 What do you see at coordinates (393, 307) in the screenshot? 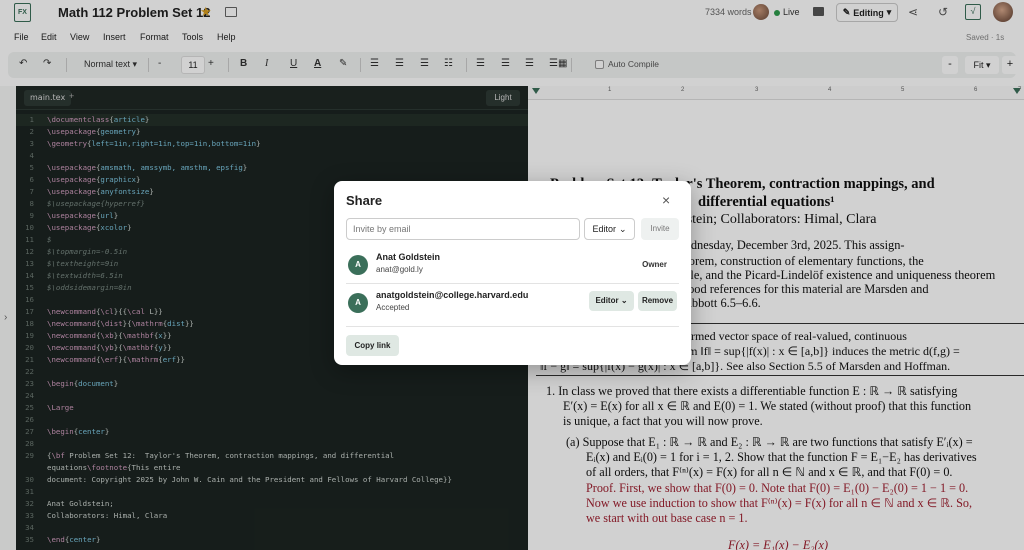
I see `member-status: Accepted` at bounding box center [393, 307].